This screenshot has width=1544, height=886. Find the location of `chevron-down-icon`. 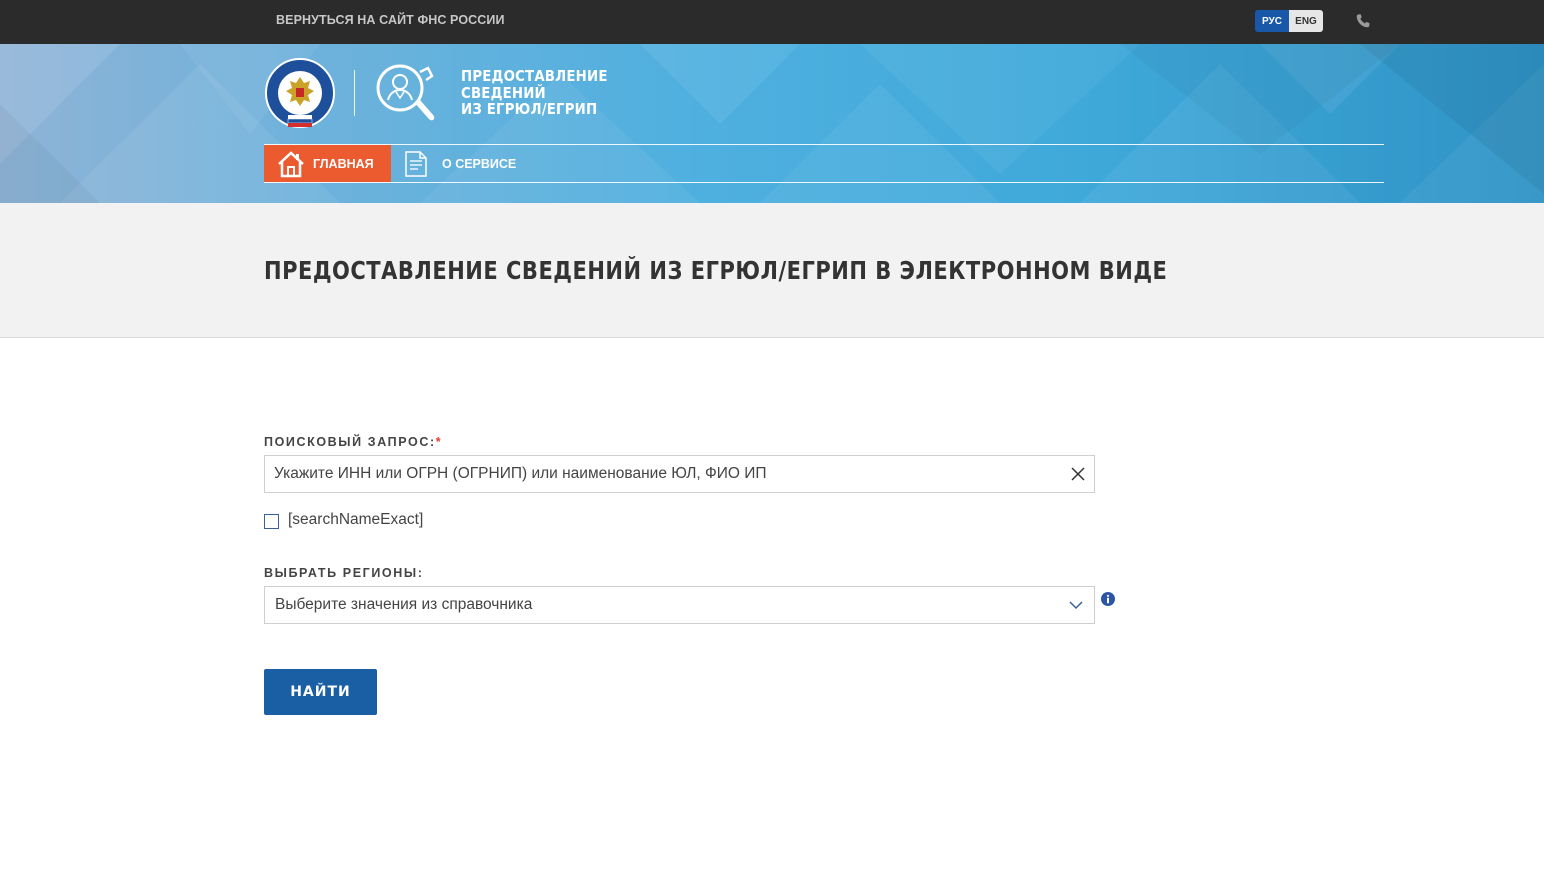

chevron-down-icon is located at coordinates (1076, 605).